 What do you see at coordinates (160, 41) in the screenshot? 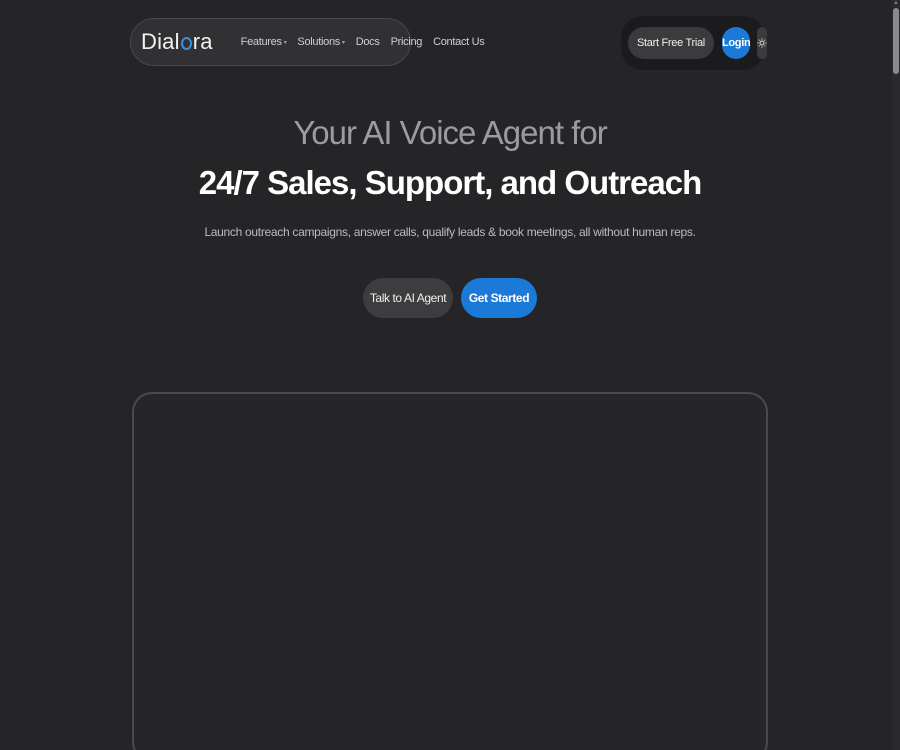
I see `logo-text-prefix: Dial` at bounding box center [160, 41].